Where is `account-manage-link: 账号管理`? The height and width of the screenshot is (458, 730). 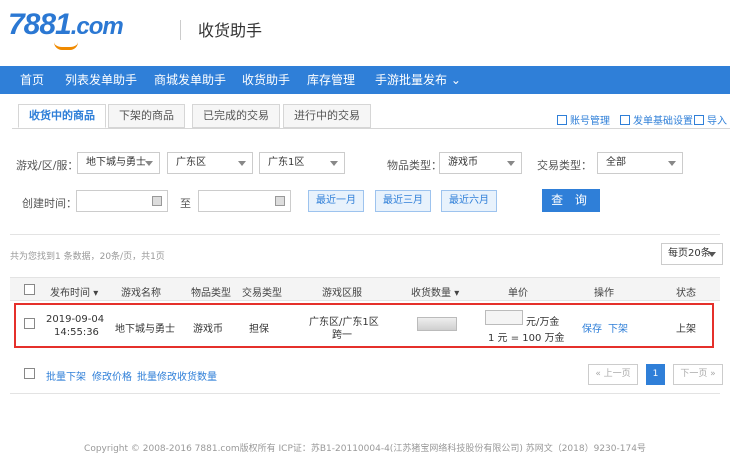 account-manage-link: 账号管理 is located at coordinates (583, 119).